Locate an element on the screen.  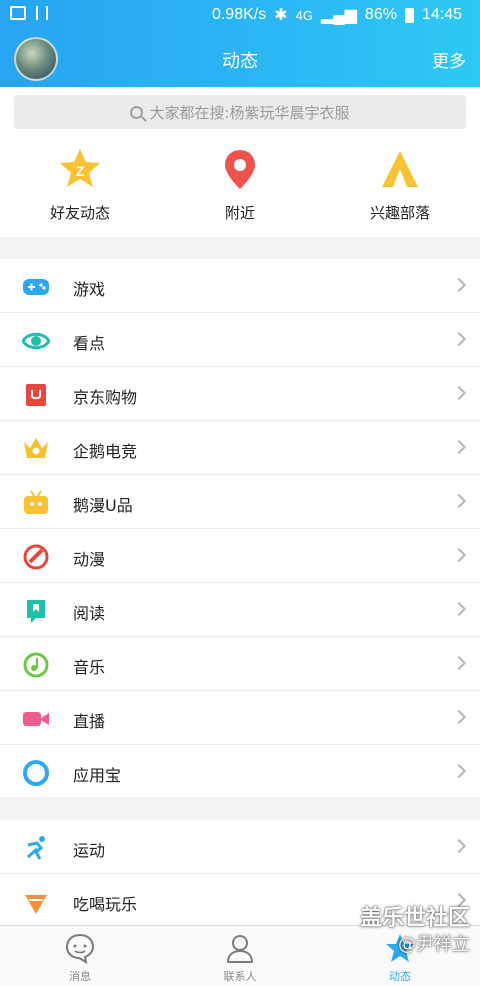
list-item-label: 鹅漫U品 is located at coordinates (103, 505).